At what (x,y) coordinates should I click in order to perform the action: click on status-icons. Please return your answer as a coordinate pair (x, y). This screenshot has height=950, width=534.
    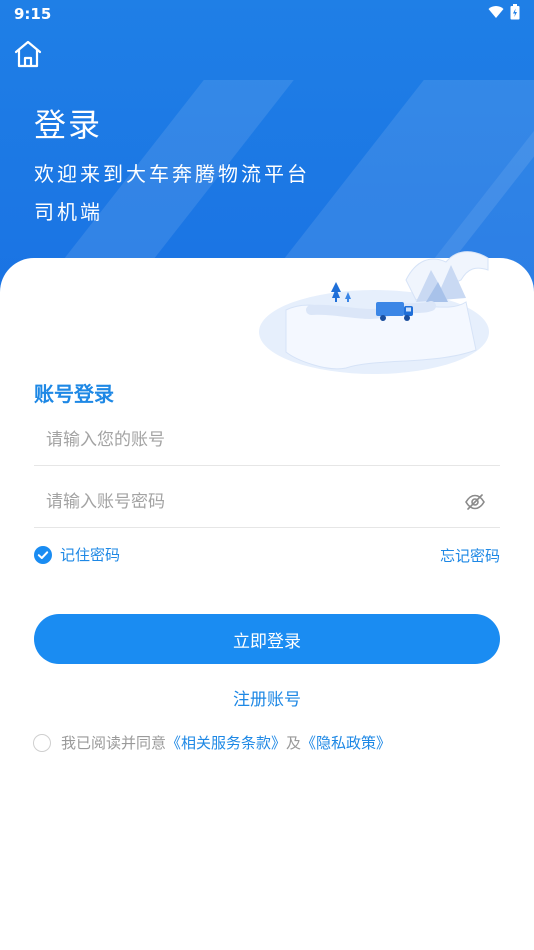
    Looking at the image, I should click on (504, 12).